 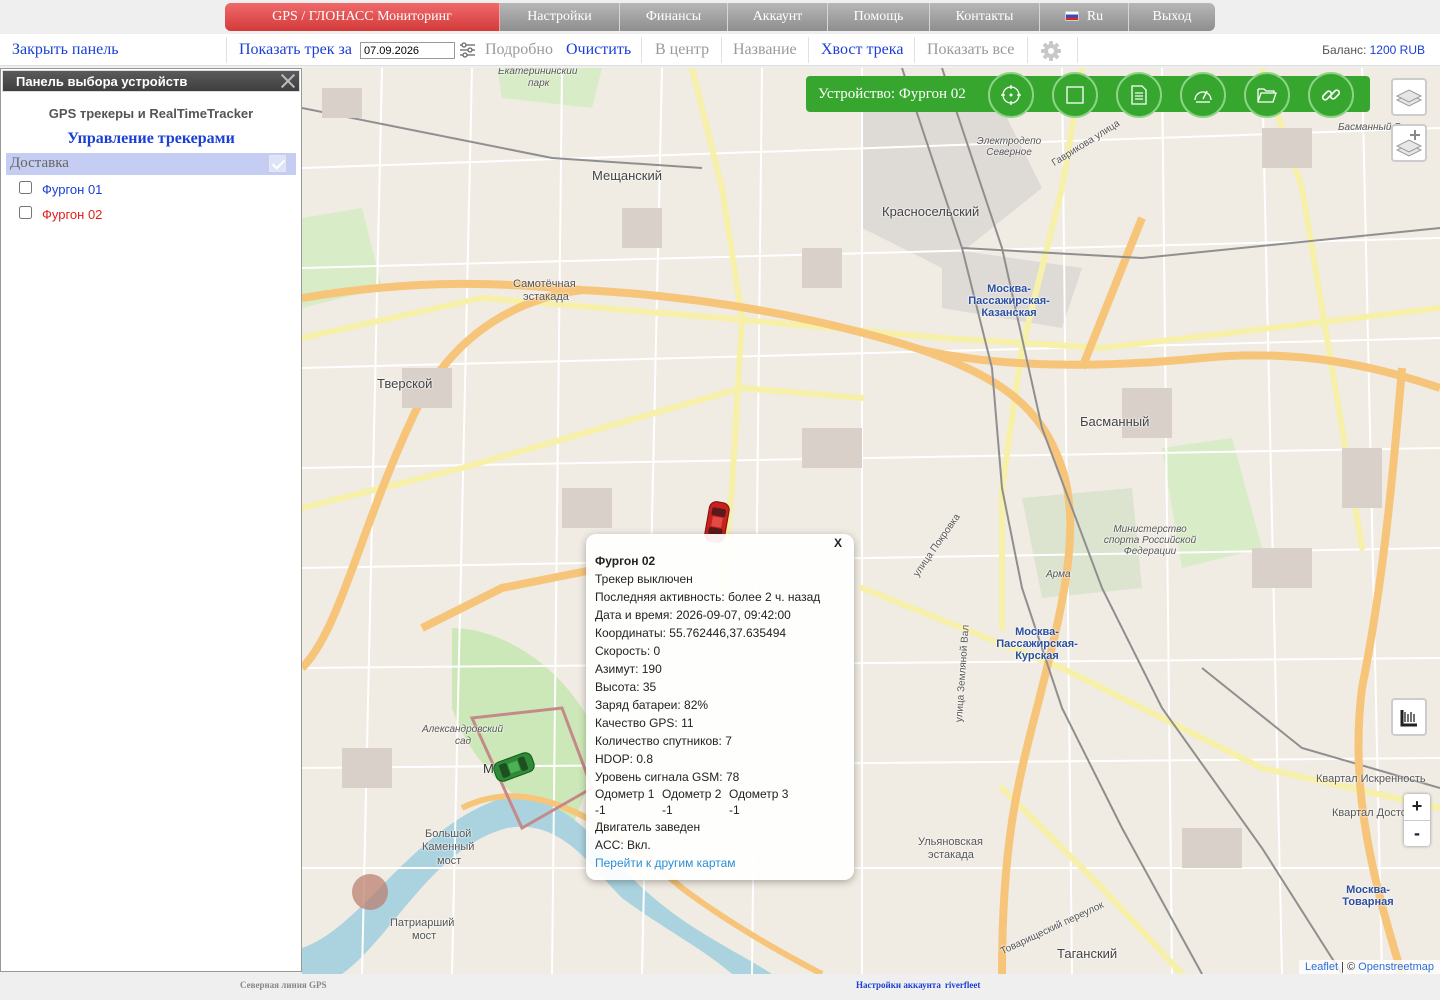 I want to click on track-date-input, so click(x=407, y=50).